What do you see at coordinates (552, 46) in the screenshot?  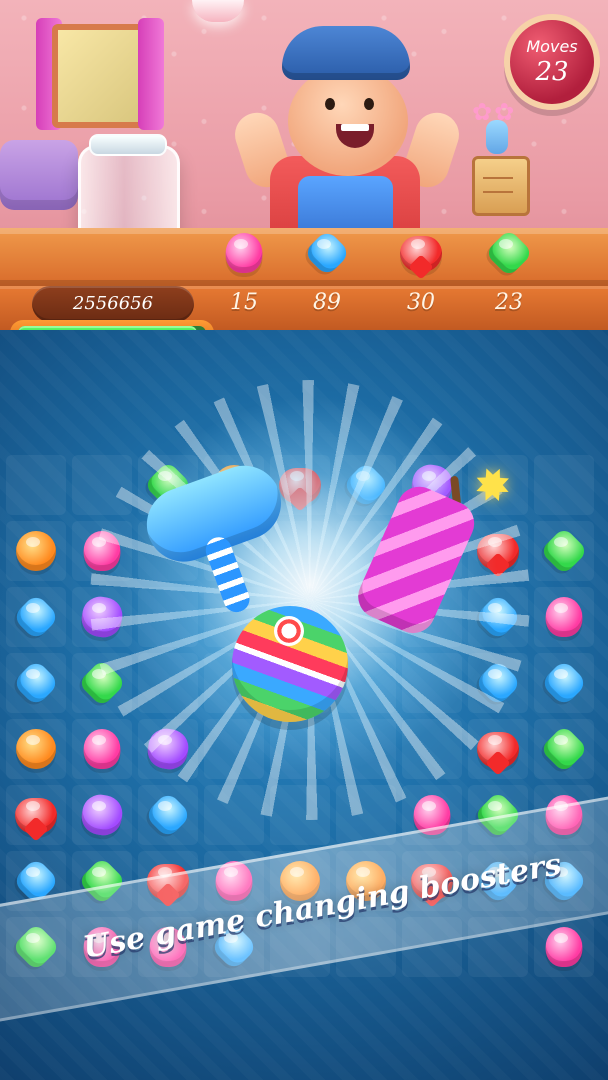 I see `moves-label: Moves` at bounding box center [552, 46].